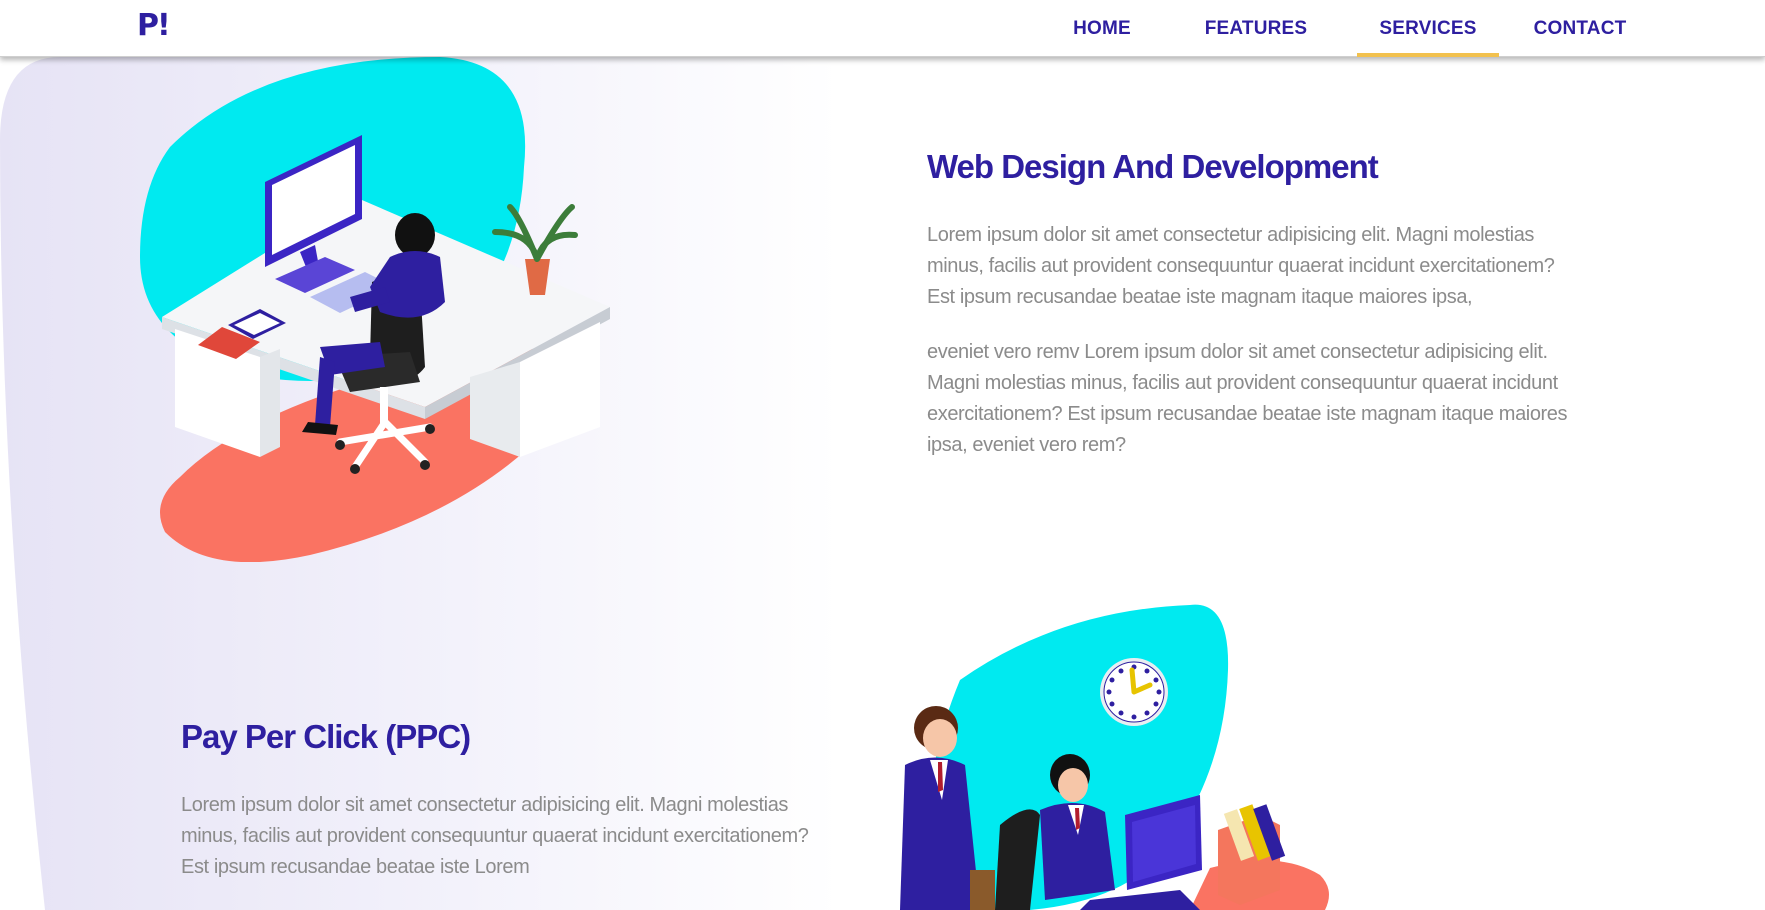 Image resolution: width=1765 pixels, height=910 pixels. I want to click on office-desk-worker-illustration, so click(375, 309).